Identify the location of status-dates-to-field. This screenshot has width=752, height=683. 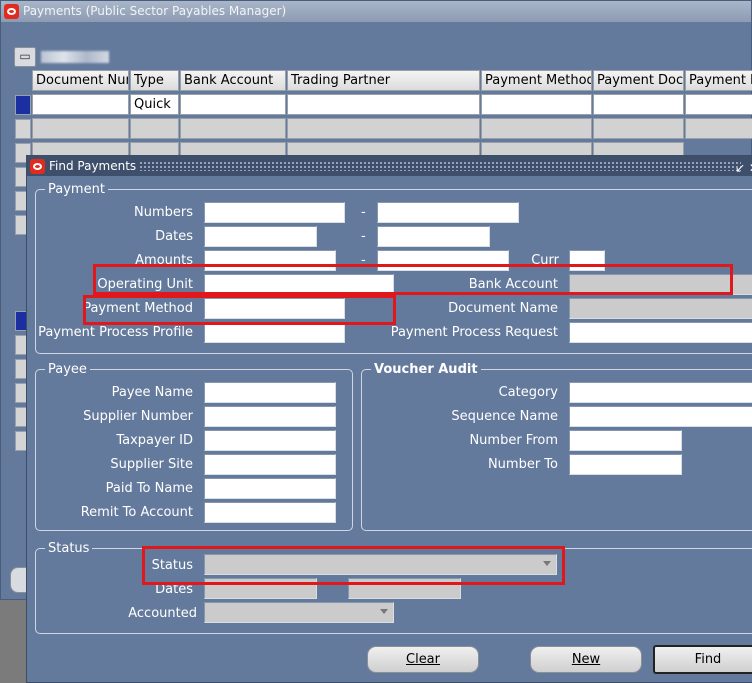
(404, 588).